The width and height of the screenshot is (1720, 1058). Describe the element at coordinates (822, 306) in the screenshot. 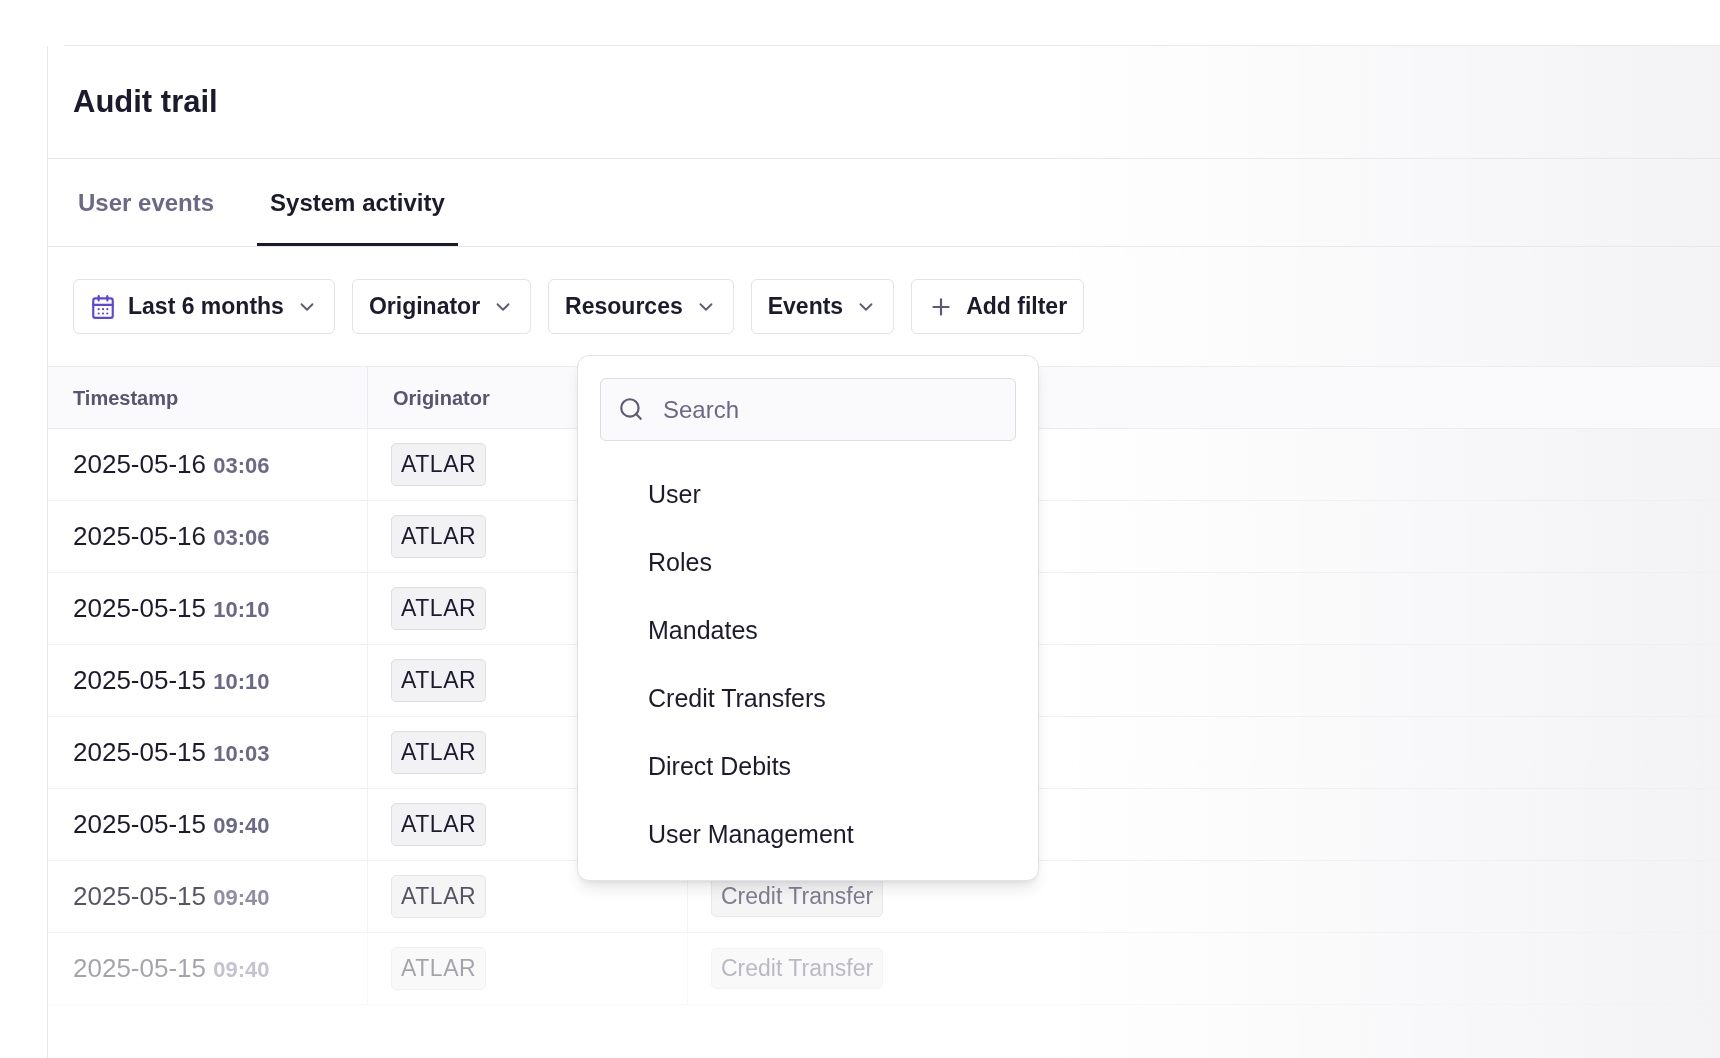

I see `filter-dropdown: Events` at that location.